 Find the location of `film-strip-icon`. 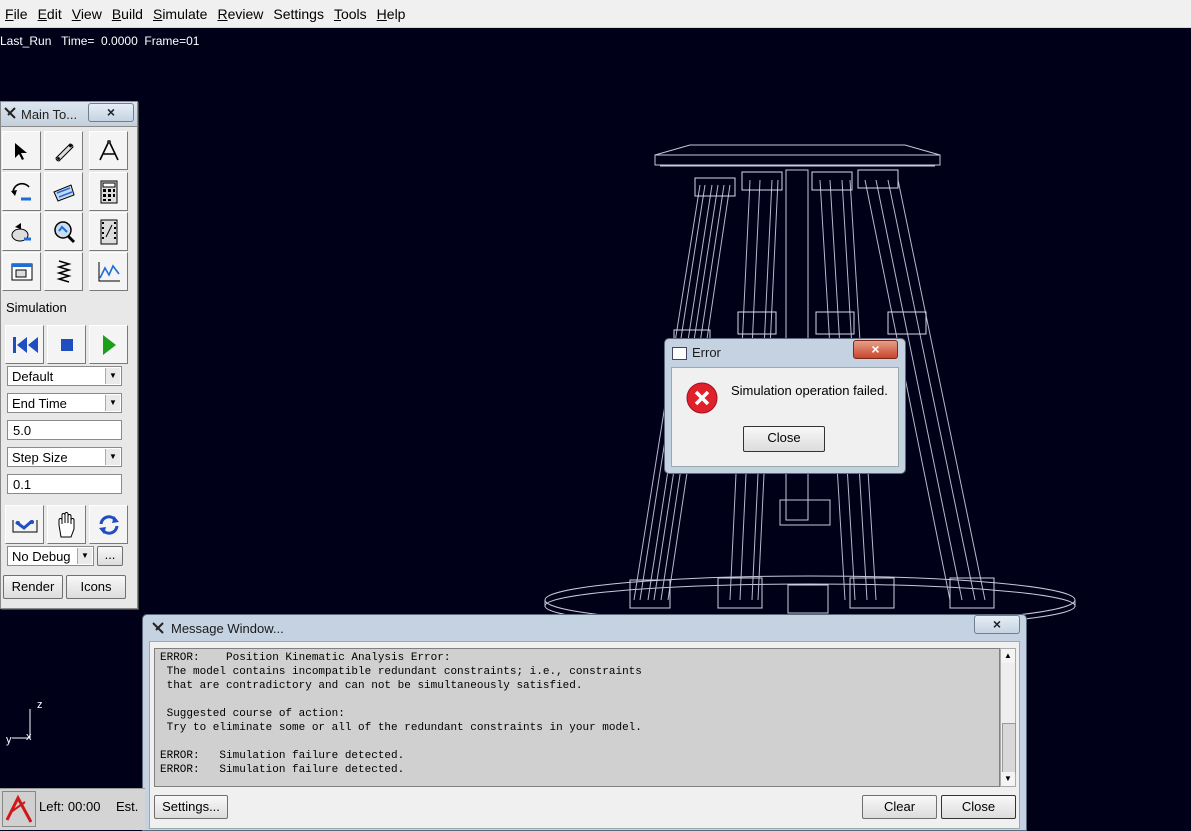

film-strip-icon is located at coordinates (108, 231).